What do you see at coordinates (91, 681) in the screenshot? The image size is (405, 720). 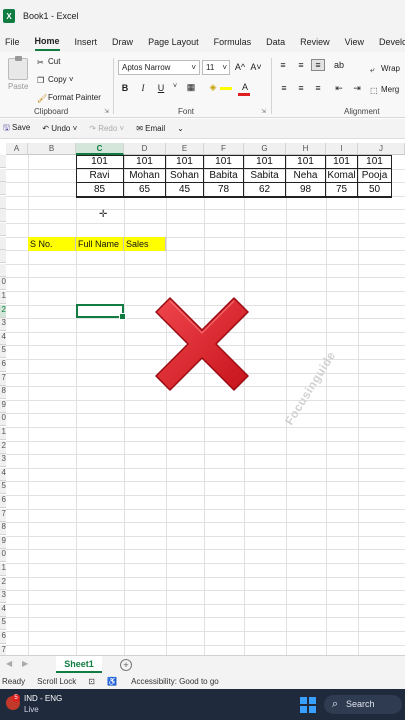 I see `macro-record-icon: ⊡` at bounding box center [91, 681].